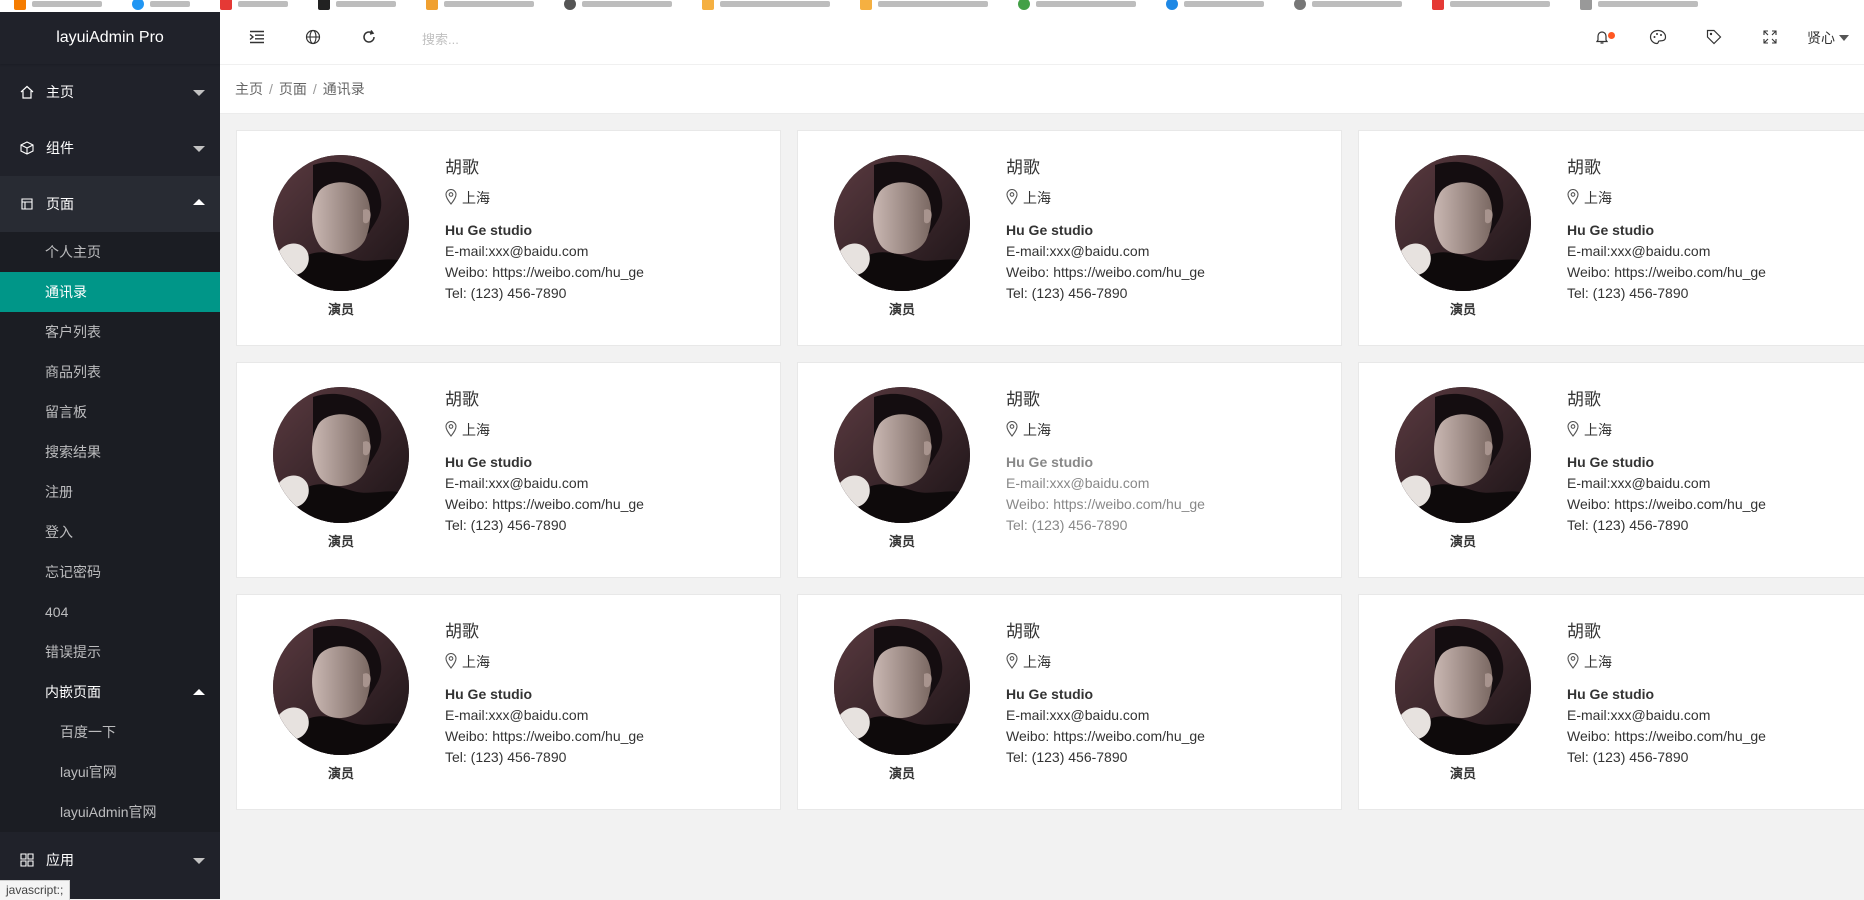 The height and width of the screenshot is (900, 1864). What do you see at coordinates (60, 860) in the screenshot?
I see `sidebar-item-label: 应用` at bounding box center [60, 860].